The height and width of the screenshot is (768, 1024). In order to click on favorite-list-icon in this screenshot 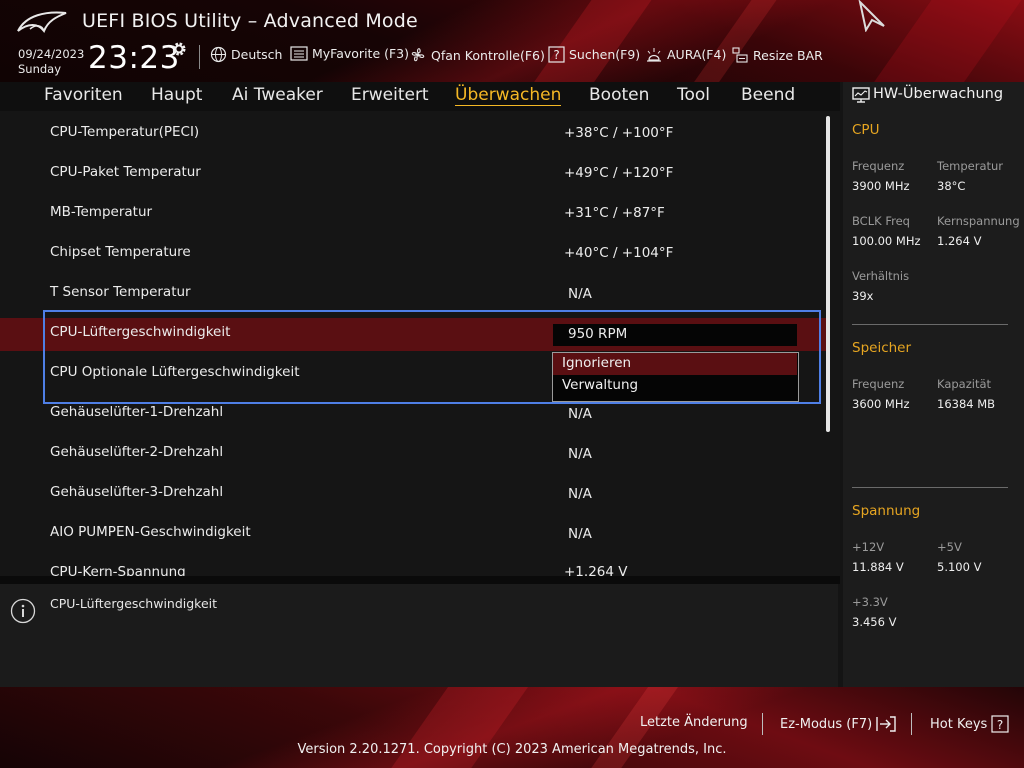, I will do `click(299, 53)`.